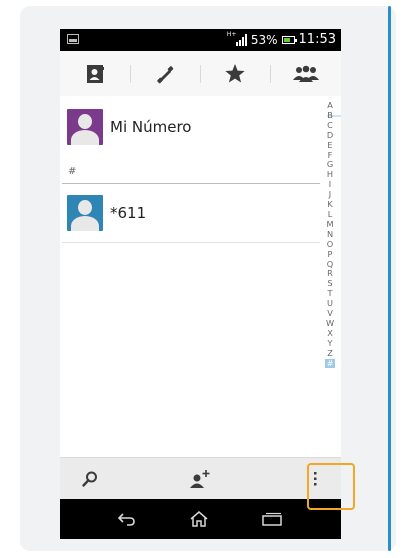 This screenshot has height=558, width=406. What do you see at coordinates (200, 40) in the screenshot?
I see `status-bar: H+ 53% 11:53` at bounding box center [200, 40].